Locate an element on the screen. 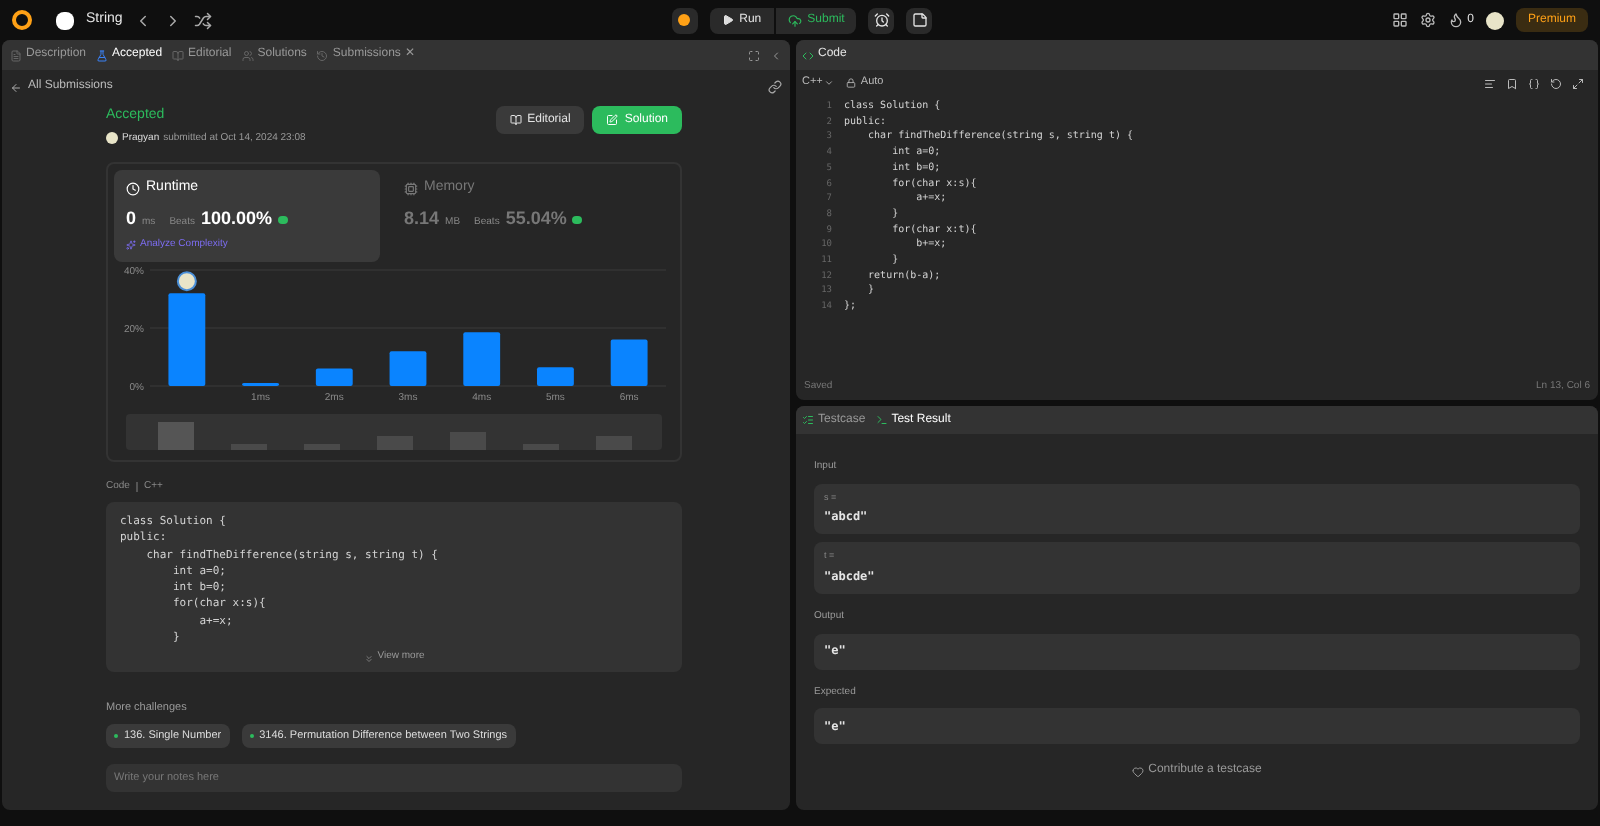  alarm-icon is located at coordinates (881, 20).